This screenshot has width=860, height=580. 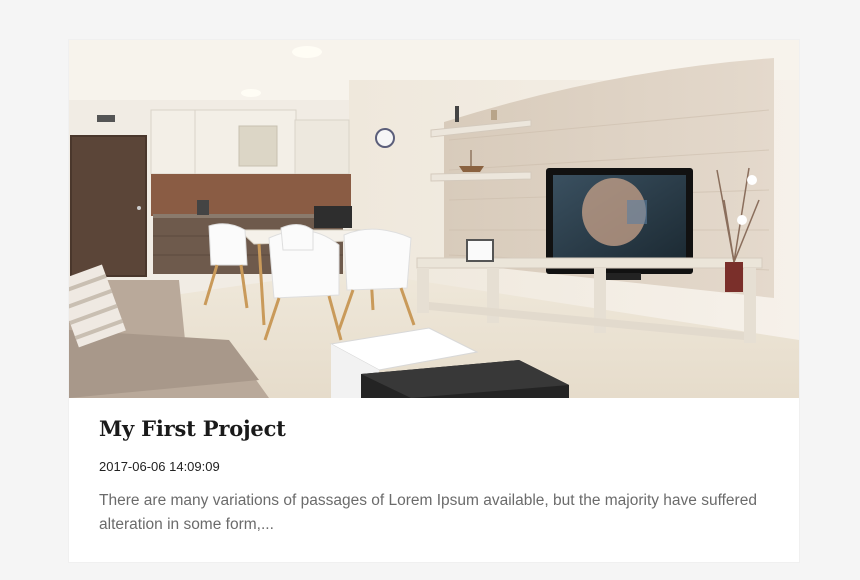 What do you see at coordinates (192, 428) in the screenshot?
I see `post-title: My First Project` at bounding box center [192, 428].